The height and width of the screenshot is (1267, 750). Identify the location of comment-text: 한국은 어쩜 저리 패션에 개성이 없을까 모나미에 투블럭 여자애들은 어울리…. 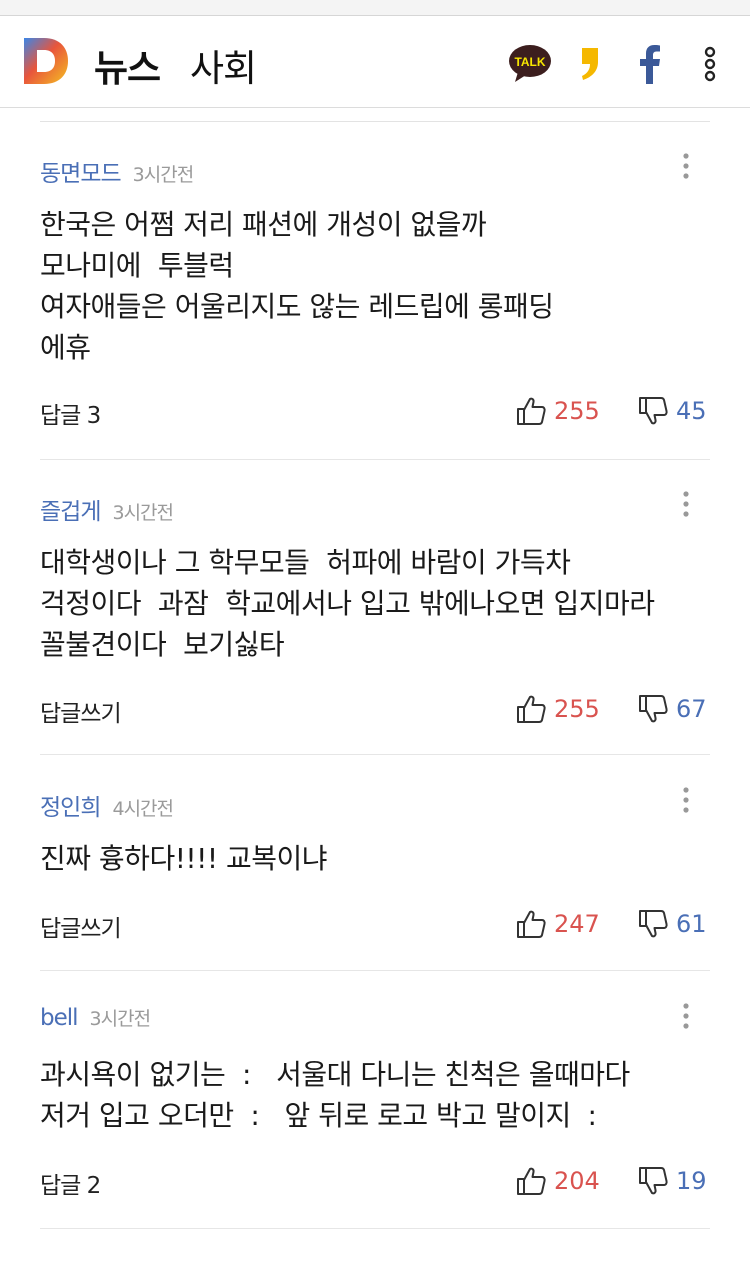
(370, 286).